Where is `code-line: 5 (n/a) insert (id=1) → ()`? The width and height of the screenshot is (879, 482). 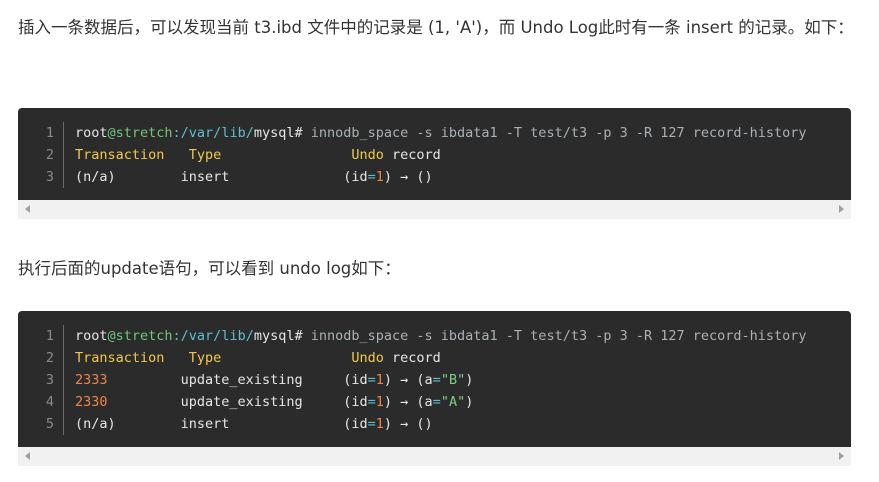 code-line: 5 (n/a) insert (id=1) → () is located at coordinates (434, 424).